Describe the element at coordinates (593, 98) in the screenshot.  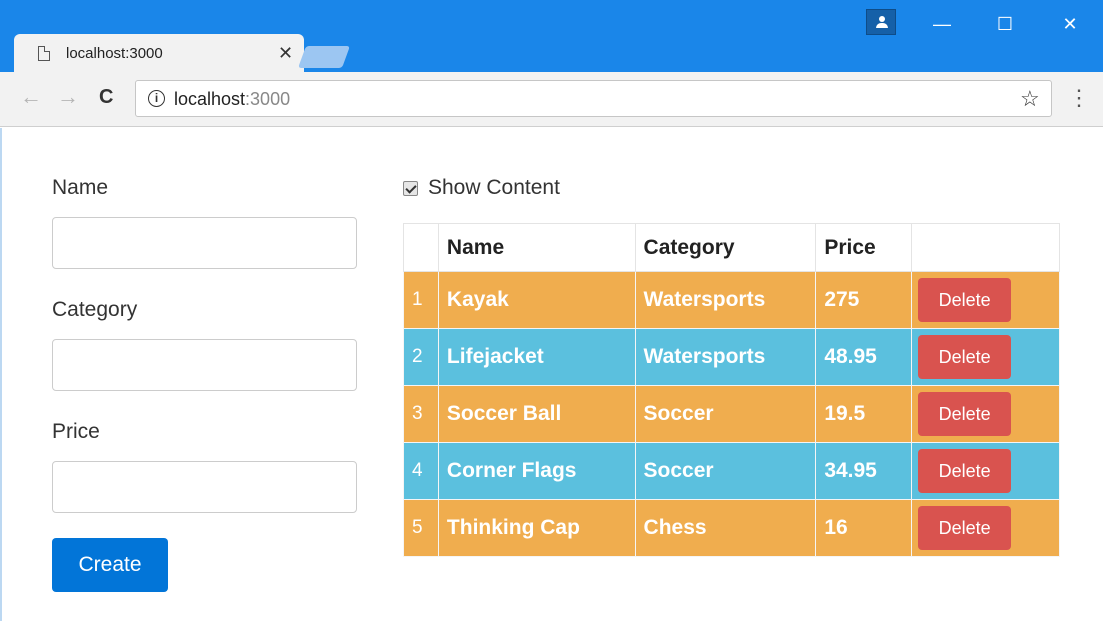
I see `address-bar: i localhost:3000 ☆` at that location.